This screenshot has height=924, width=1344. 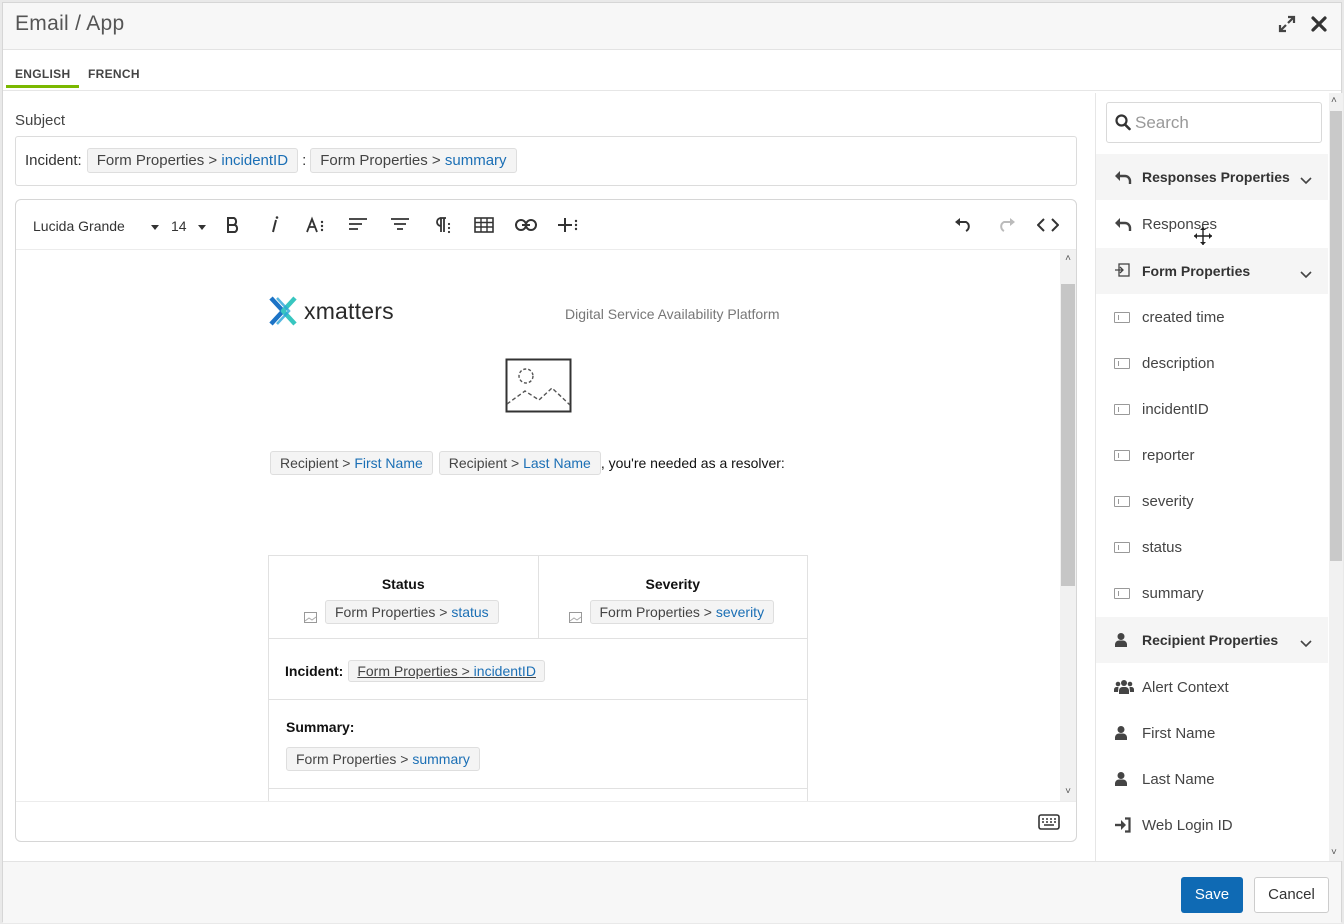 I want to click on paragraph-icon, so click(x=442, y=225).